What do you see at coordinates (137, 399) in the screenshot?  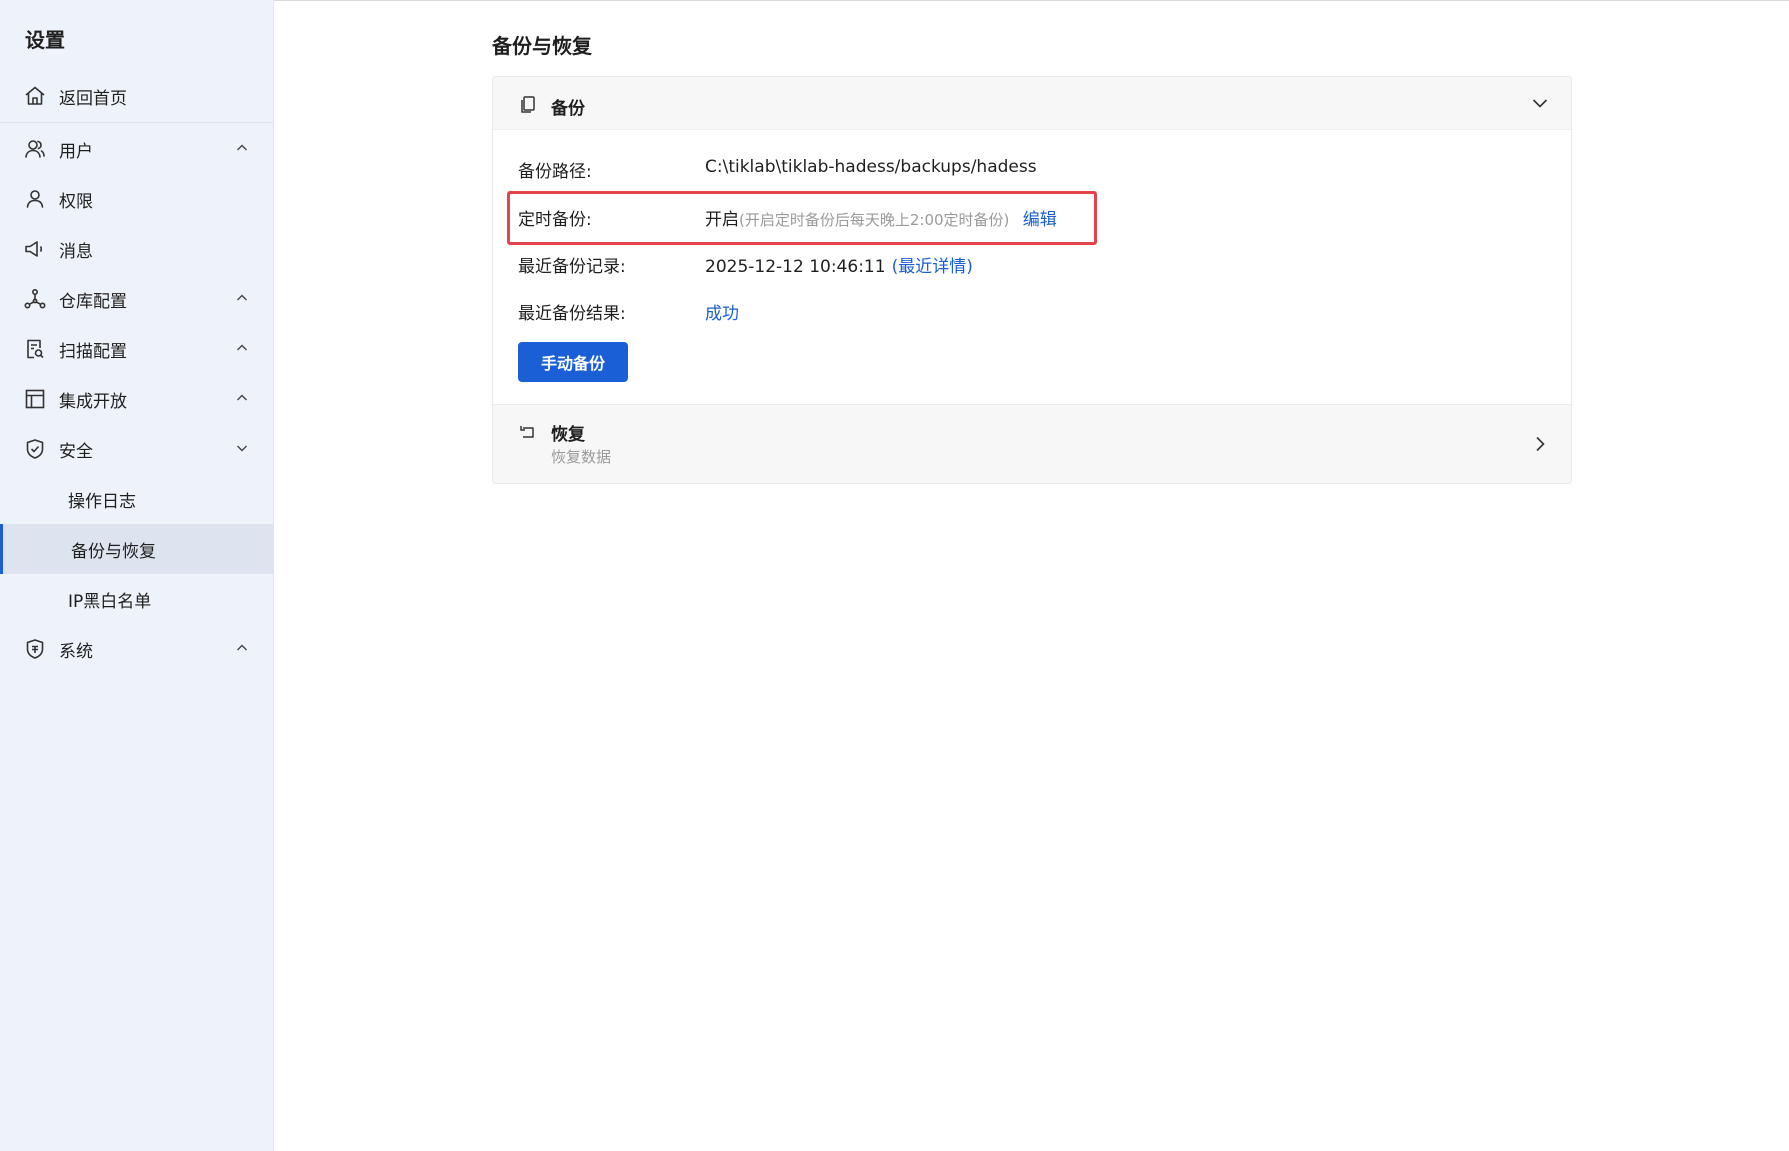 I see `sidebar-item-integration: 集成开放` at bounding box center [137, 399].